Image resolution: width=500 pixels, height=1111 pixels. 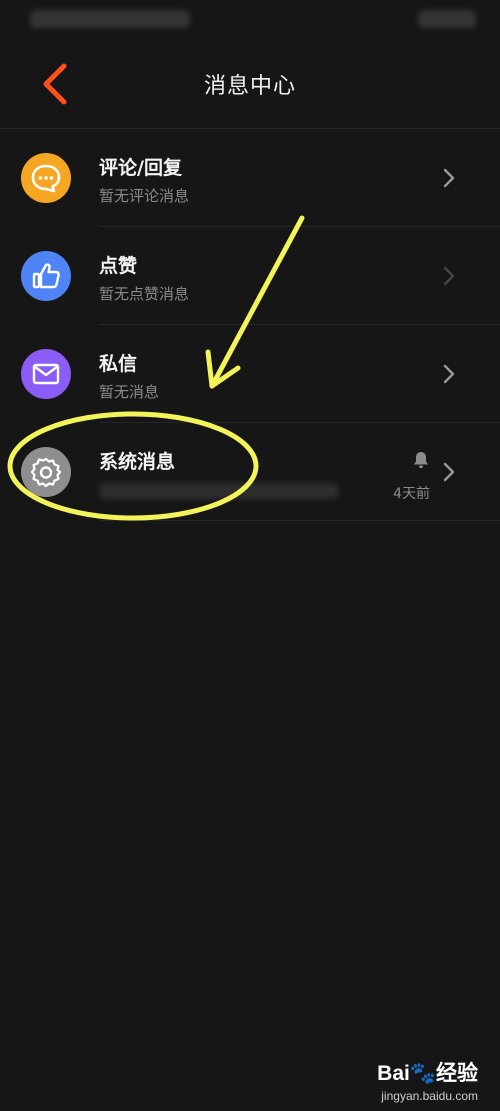 I want to click on gear-icon, so click(x=46, y=472).